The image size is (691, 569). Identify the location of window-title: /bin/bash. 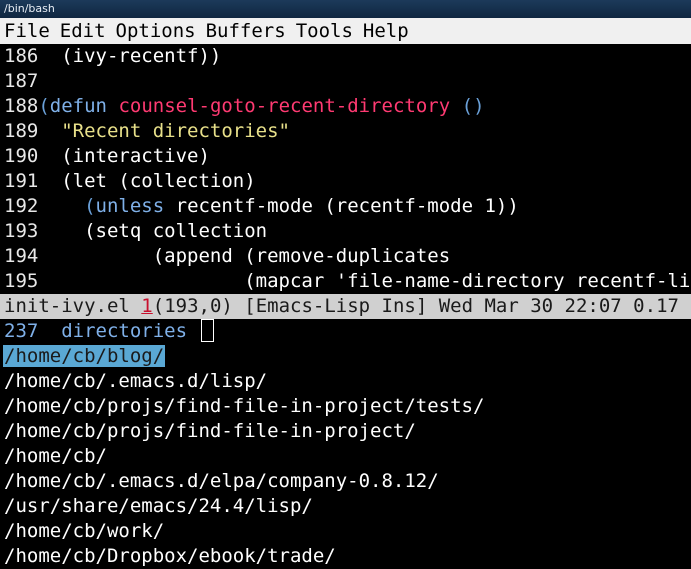
(29, 8).